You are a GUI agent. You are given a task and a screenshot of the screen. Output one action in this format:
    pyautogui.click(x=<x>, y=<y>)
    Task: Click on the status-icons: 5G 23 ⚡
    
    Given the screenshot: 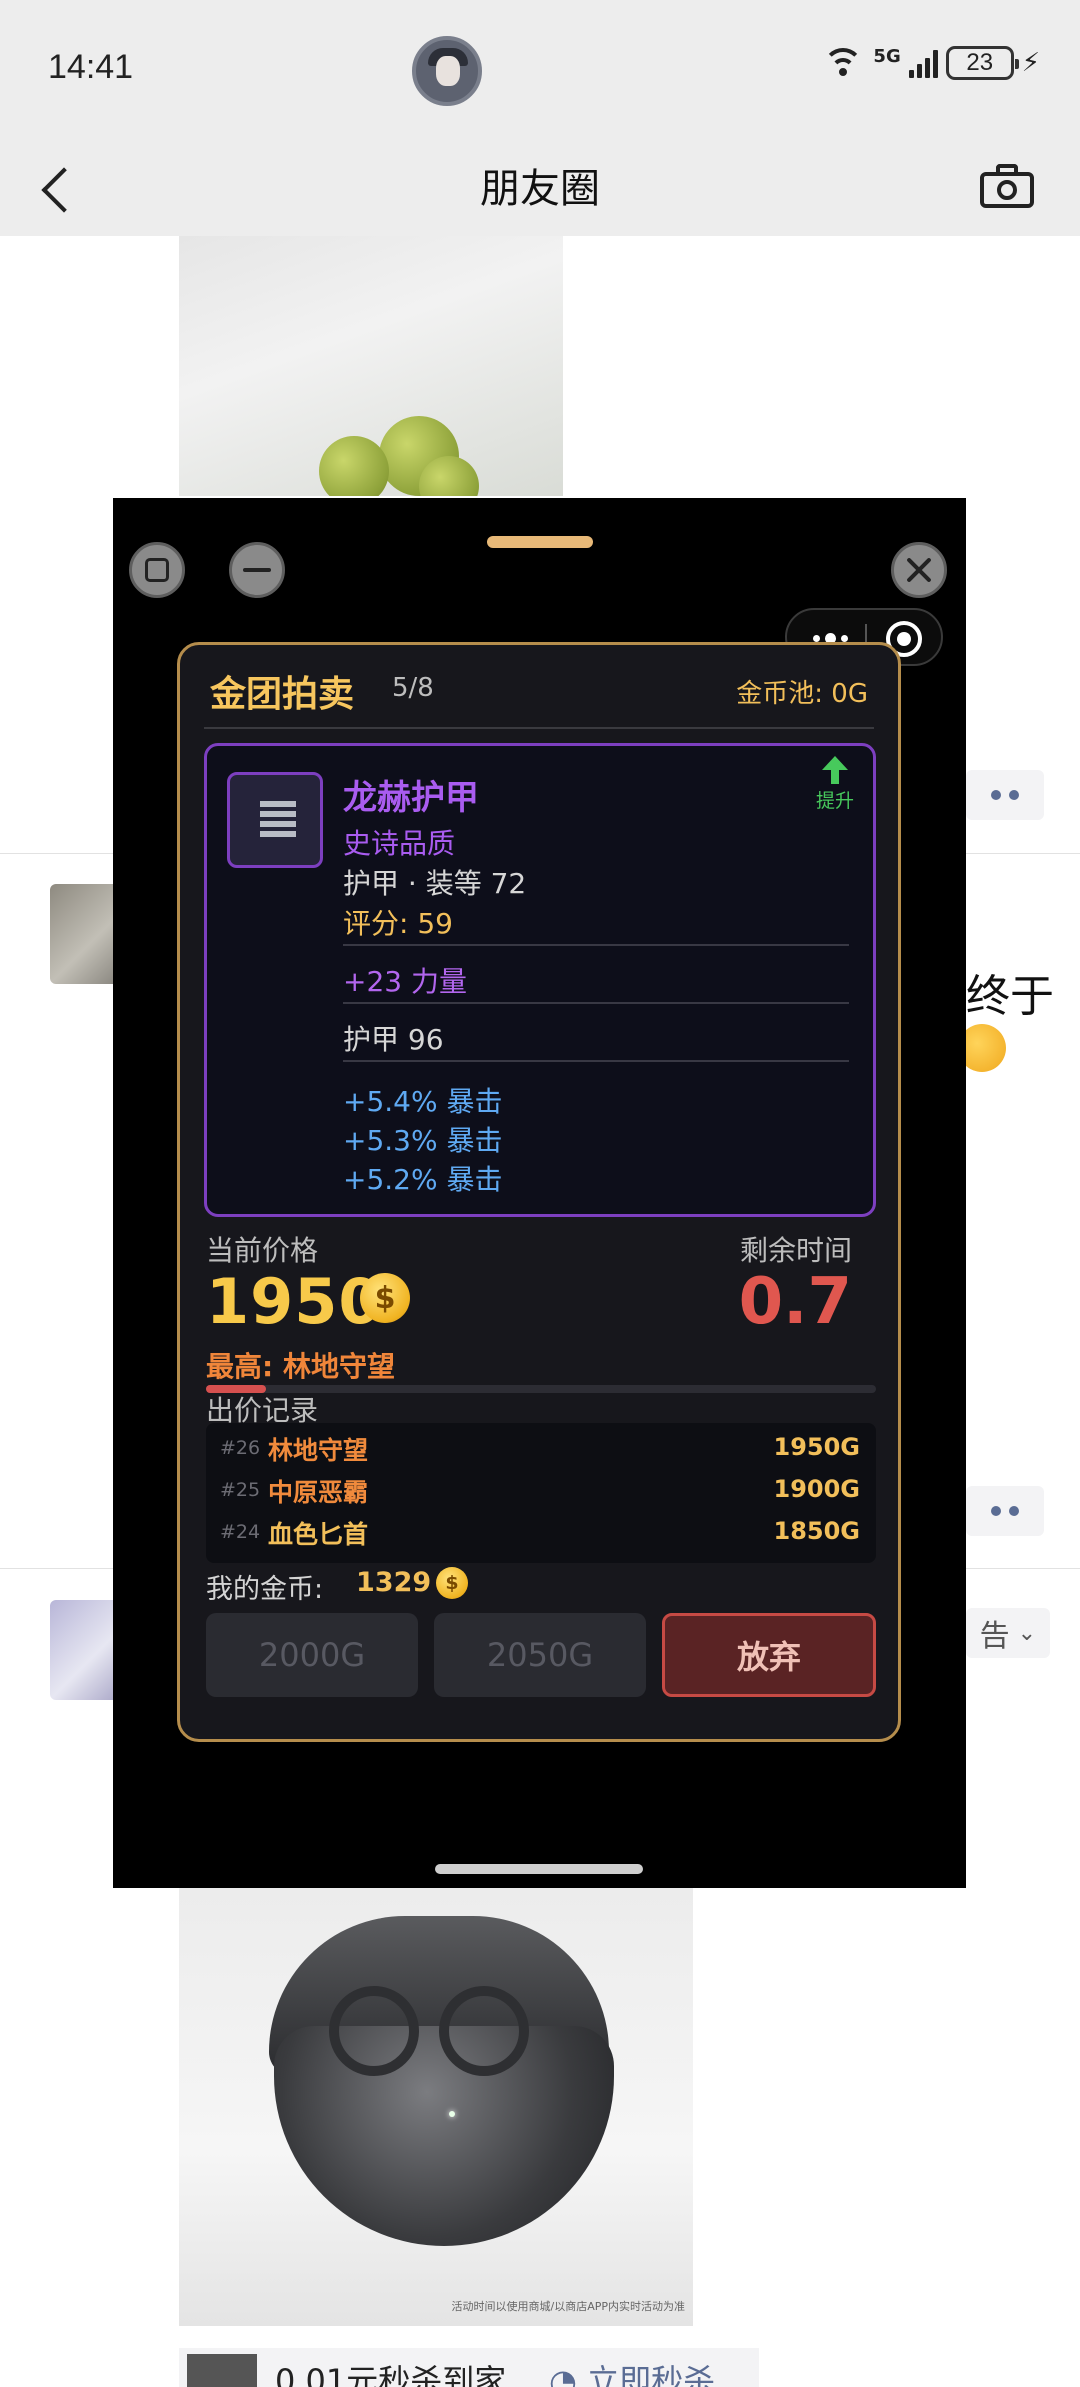 What is the action you would take?
    pyautogui.click(x=930, y=63)
    